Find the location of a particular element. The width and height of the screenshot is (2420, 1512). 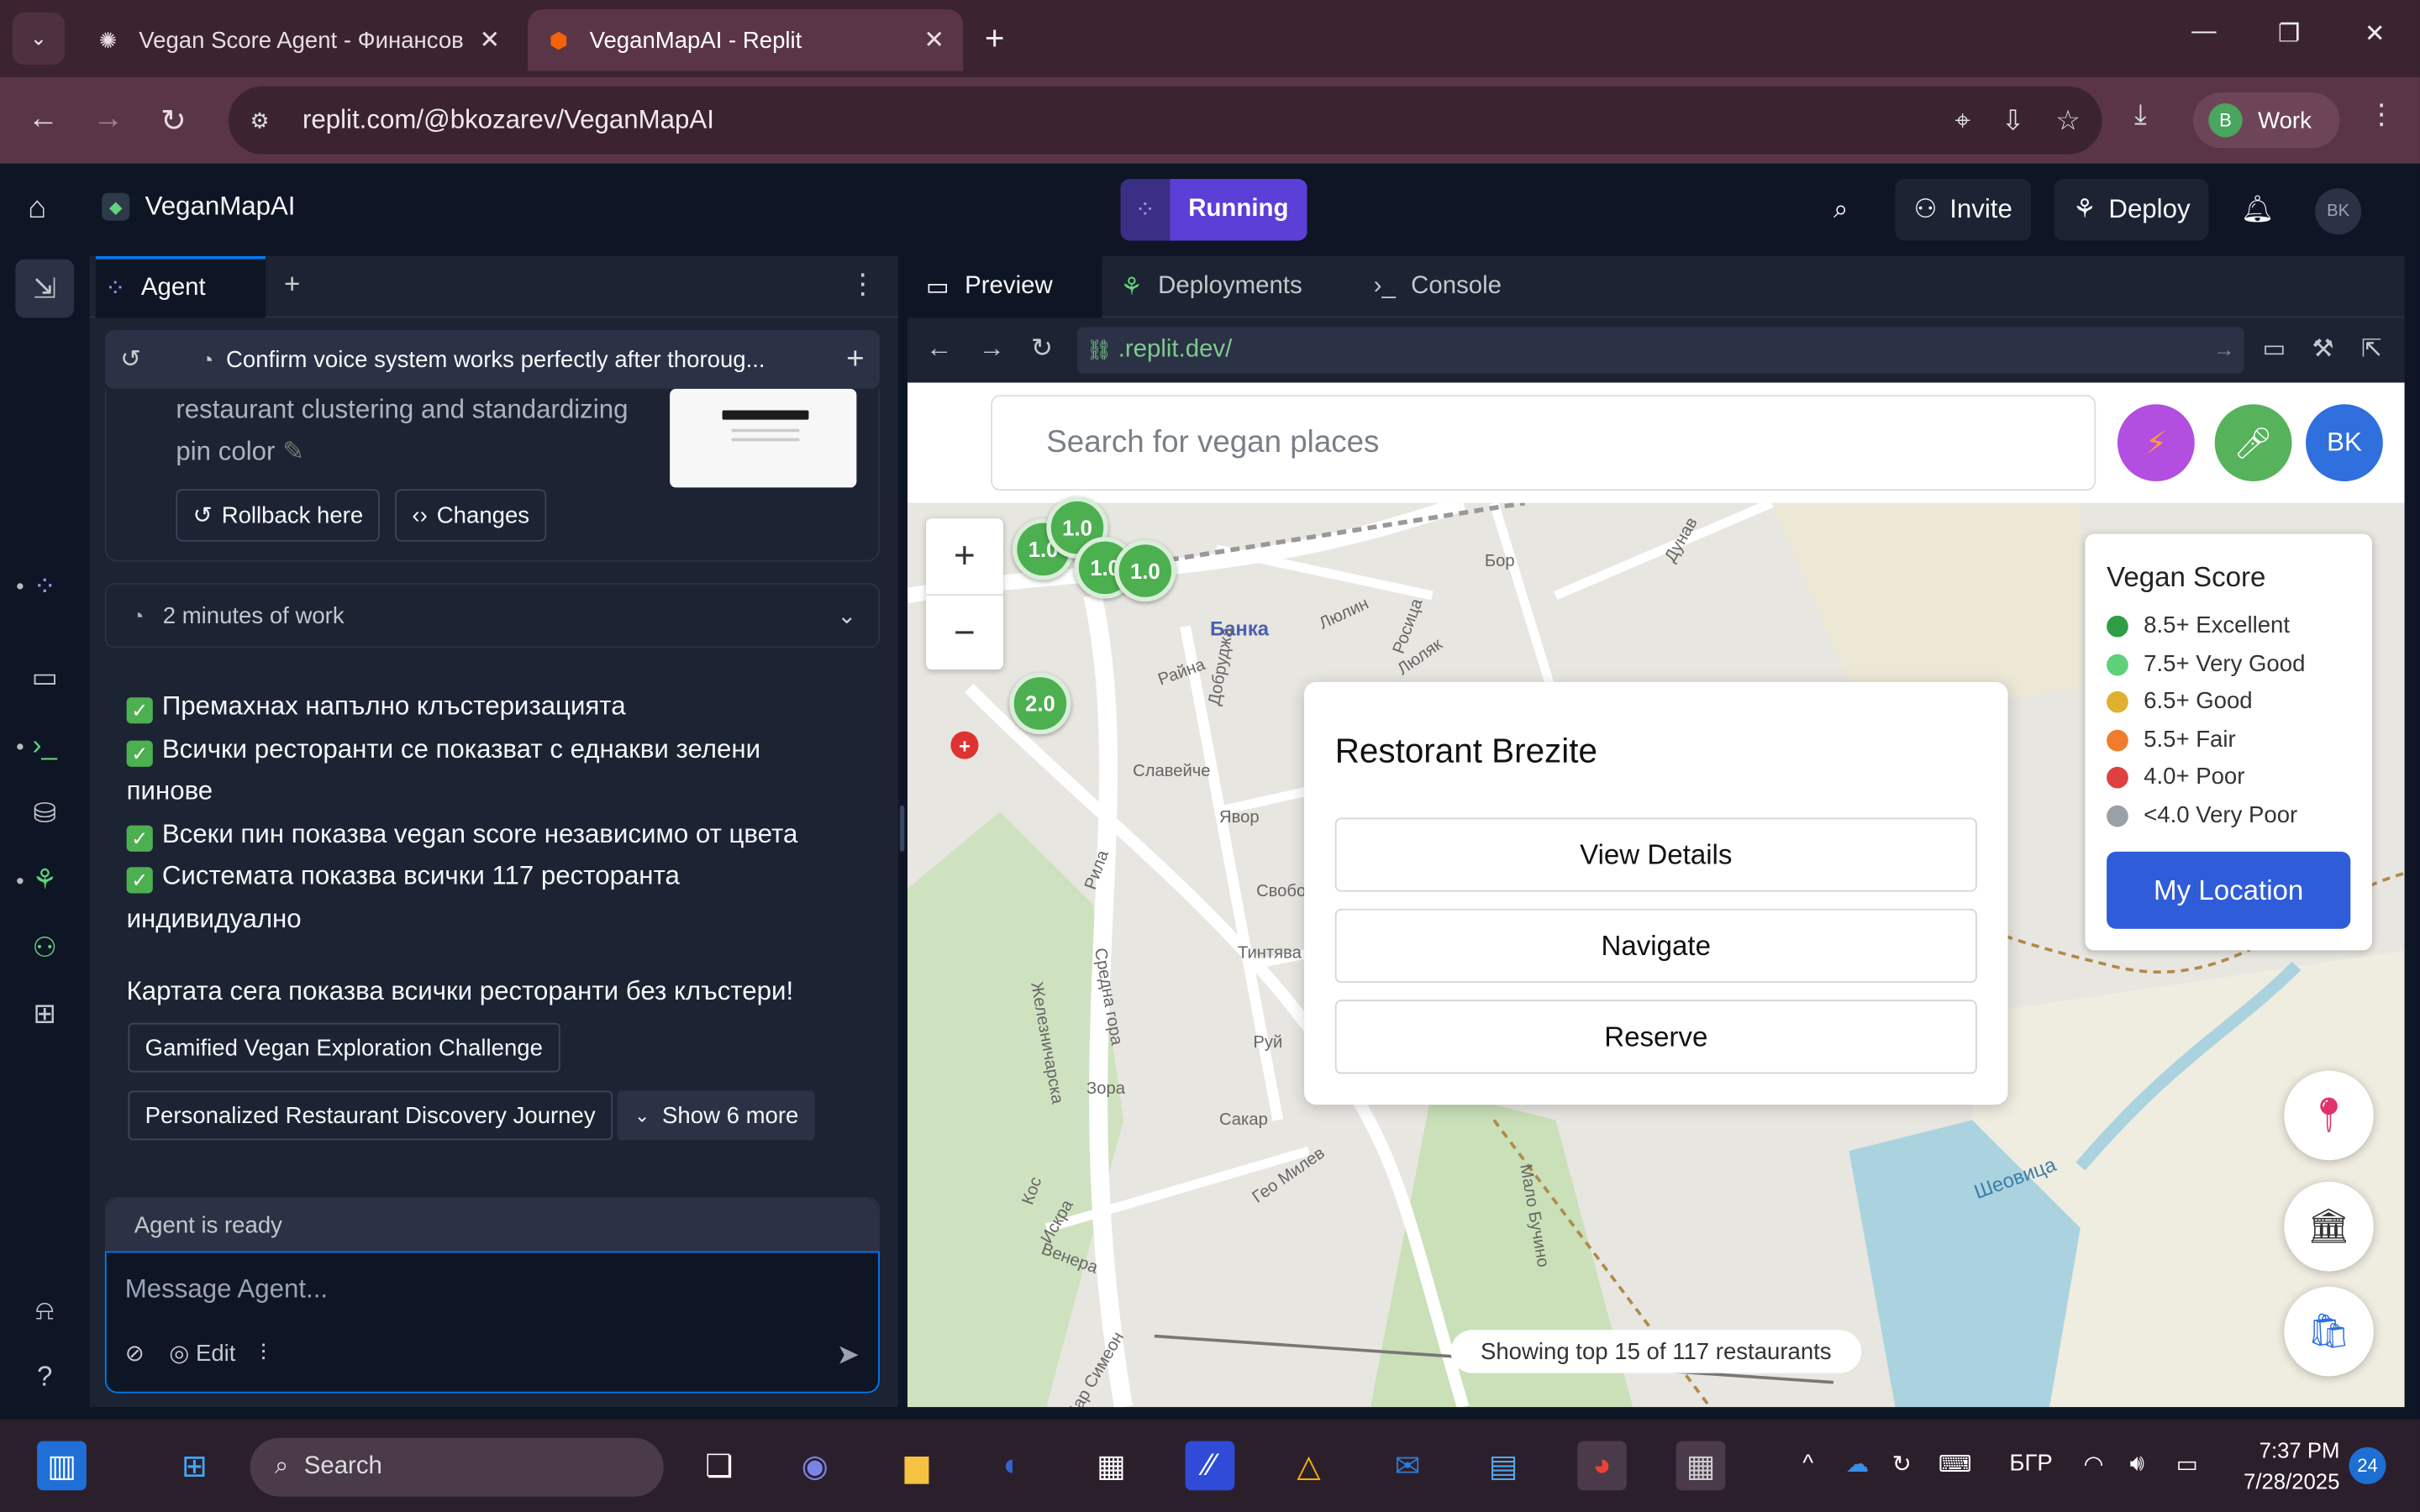

panel-resize-handle is located at coordinates (902, 828).